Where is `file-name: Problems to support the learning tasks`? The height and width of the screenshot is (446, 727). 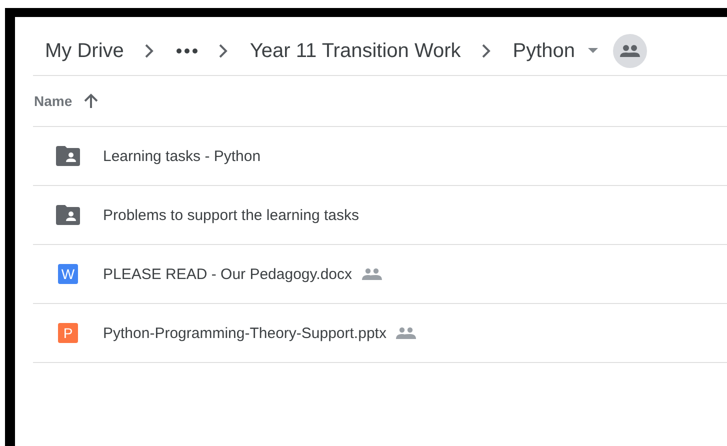
file-name: Problems to support the learning tasks is located at coordinates (231, 215).